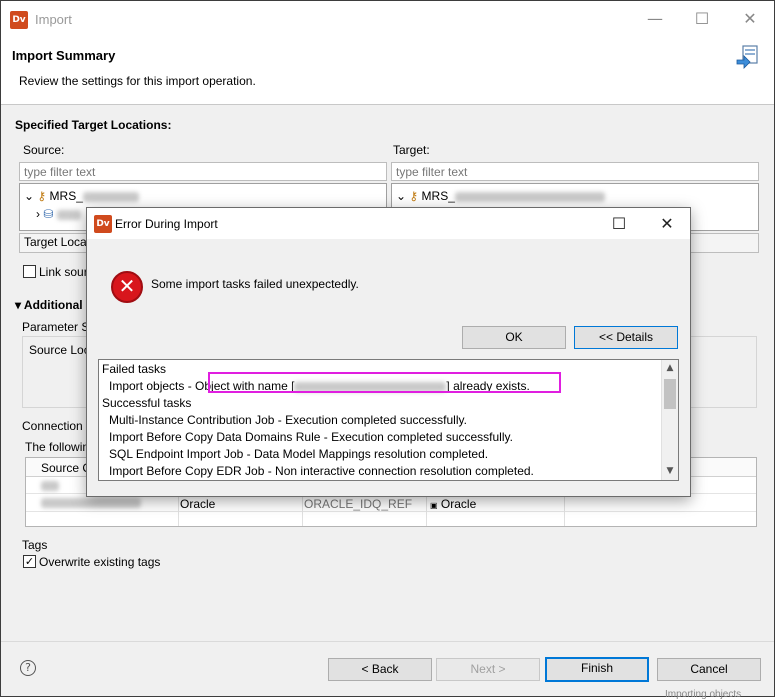  What do you see at coordinates (127, 287) in the screenshot?
I see `error-icon: ✕` at bounding box center [127, 287].